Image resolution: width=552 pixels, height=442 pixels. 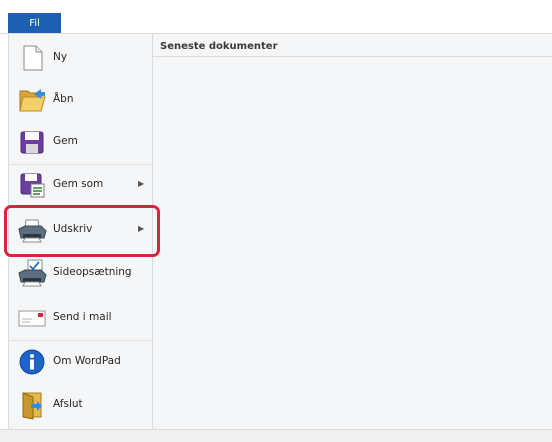 I want to click on menu-item-send-mail: Send i mail, so click(x=80, y=319).